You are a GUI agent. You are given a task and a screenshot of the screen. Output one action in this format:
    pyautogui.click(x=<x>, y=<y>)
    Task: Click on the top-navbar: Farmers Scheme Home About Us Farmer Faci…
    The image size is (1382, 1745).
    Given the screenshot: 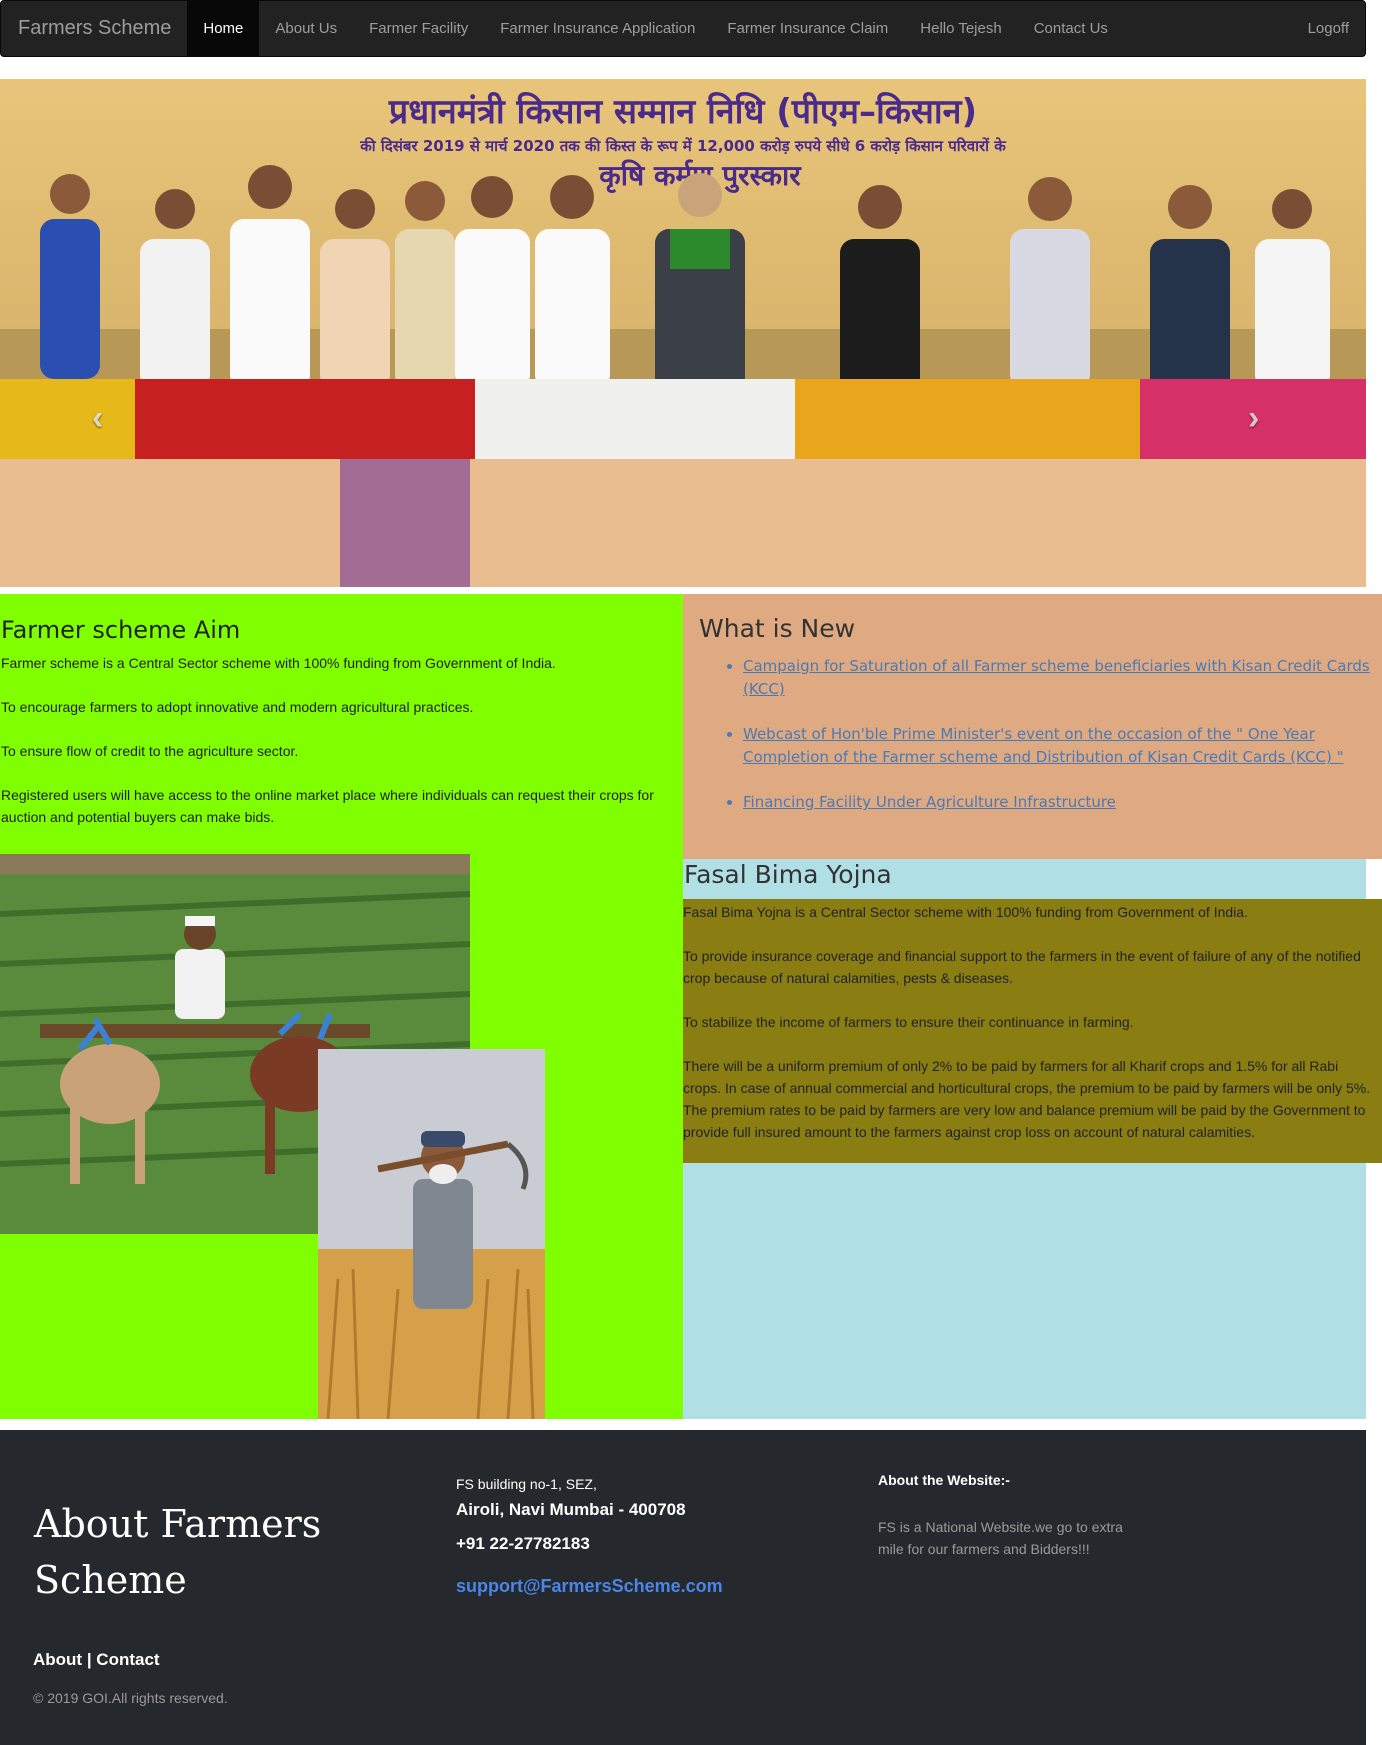 What is the action you would take?
    pyautogui.click(x=683, y=28)
    